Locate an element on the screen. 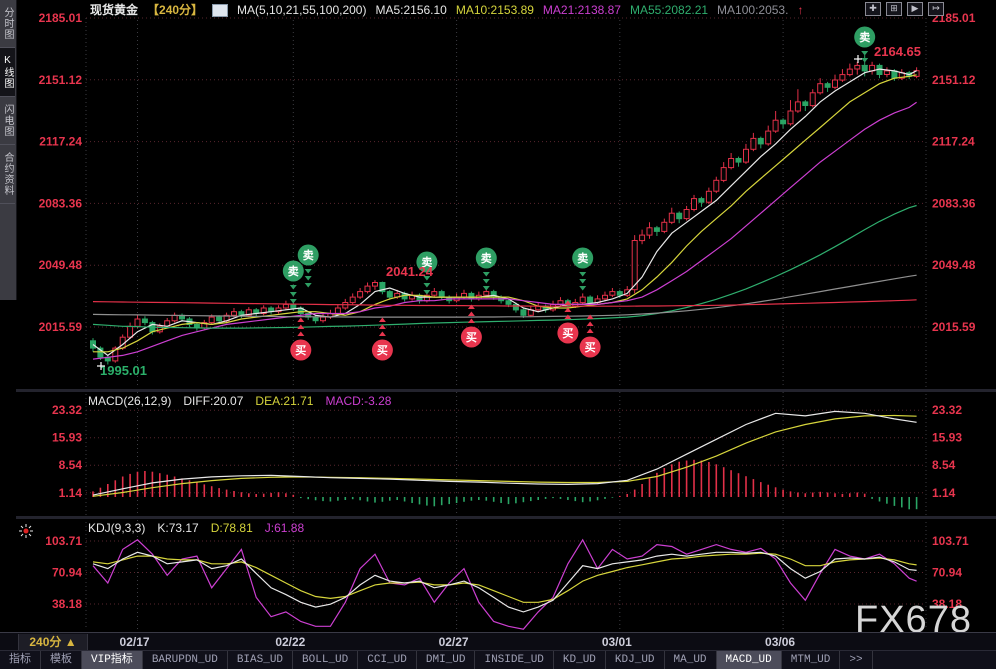 This screenshot has width=996, height=669. symbol-name: 现货黄金 is located at coordinates (114, 10).